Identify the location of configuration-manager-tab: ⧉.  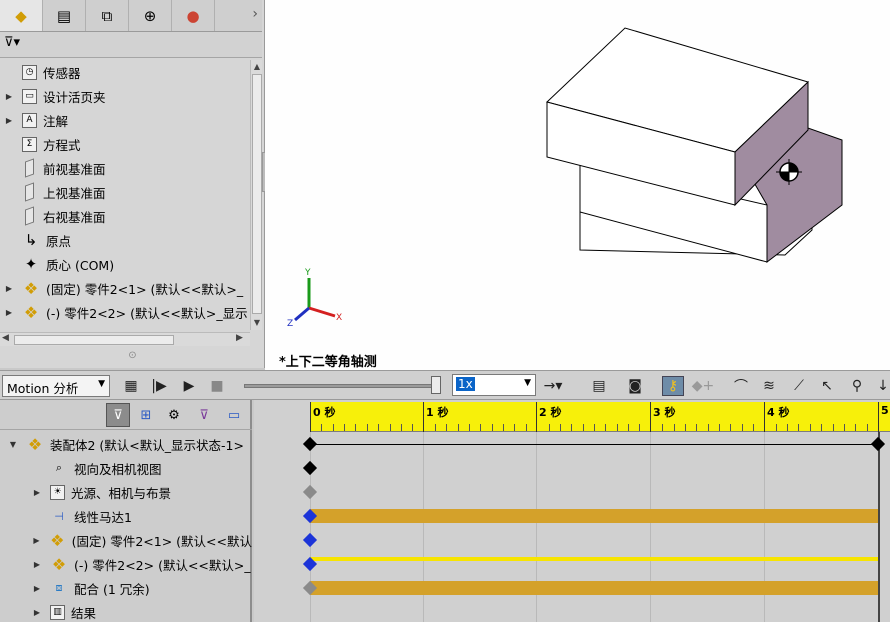
(107, 15).